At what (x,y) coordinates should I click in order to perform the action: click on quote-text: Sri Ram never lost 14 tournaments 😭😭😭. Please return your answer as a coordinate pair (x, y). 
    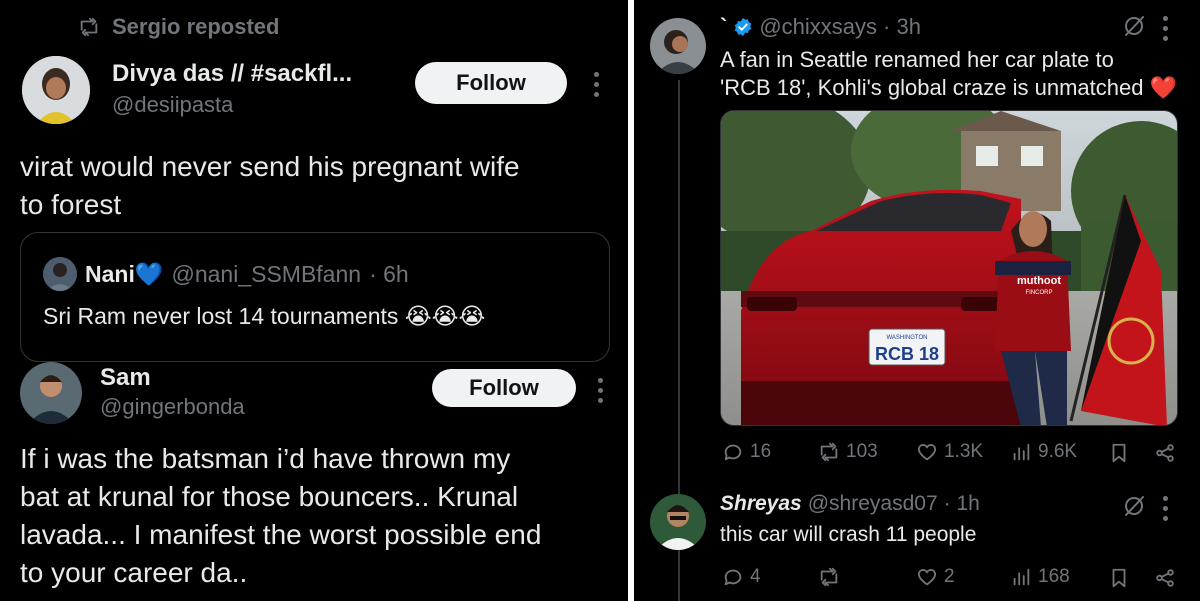
    Looking at the image, I should click on (264, 316).